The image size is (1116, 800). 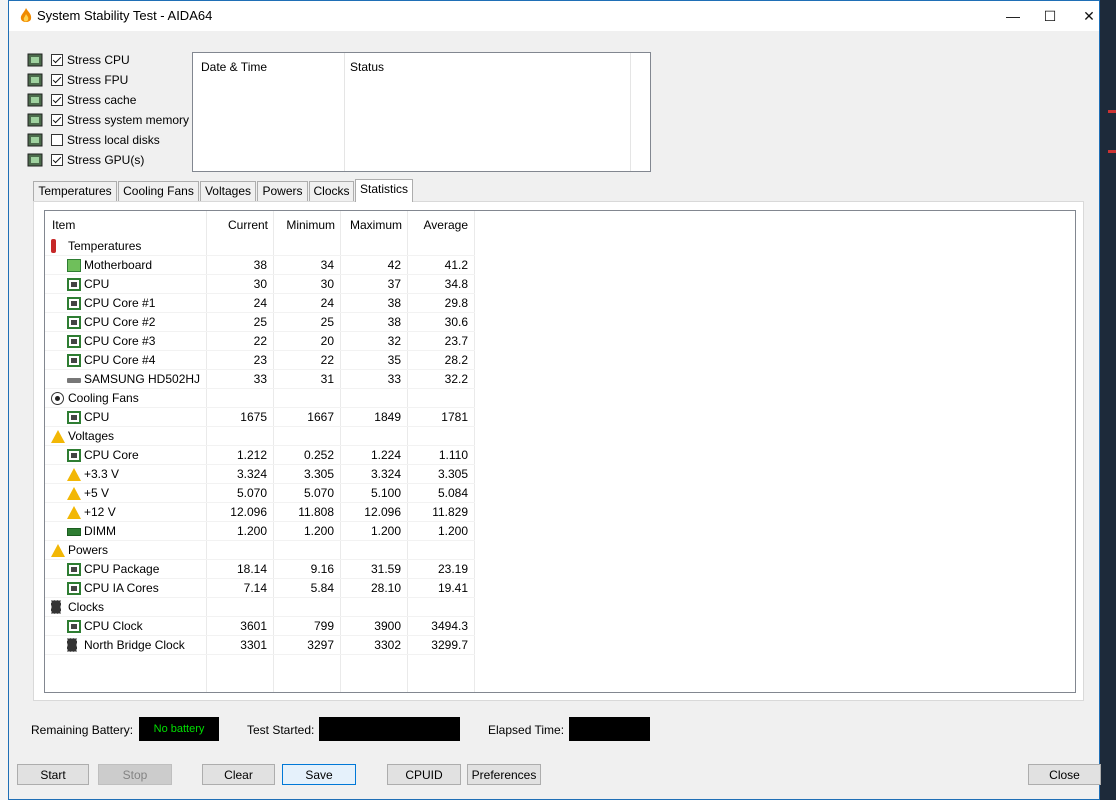 What do you see at coordinates (260, 398) in the screenshot?
I see `group-row: Cooling Fans` at bounding box center [260, 398].